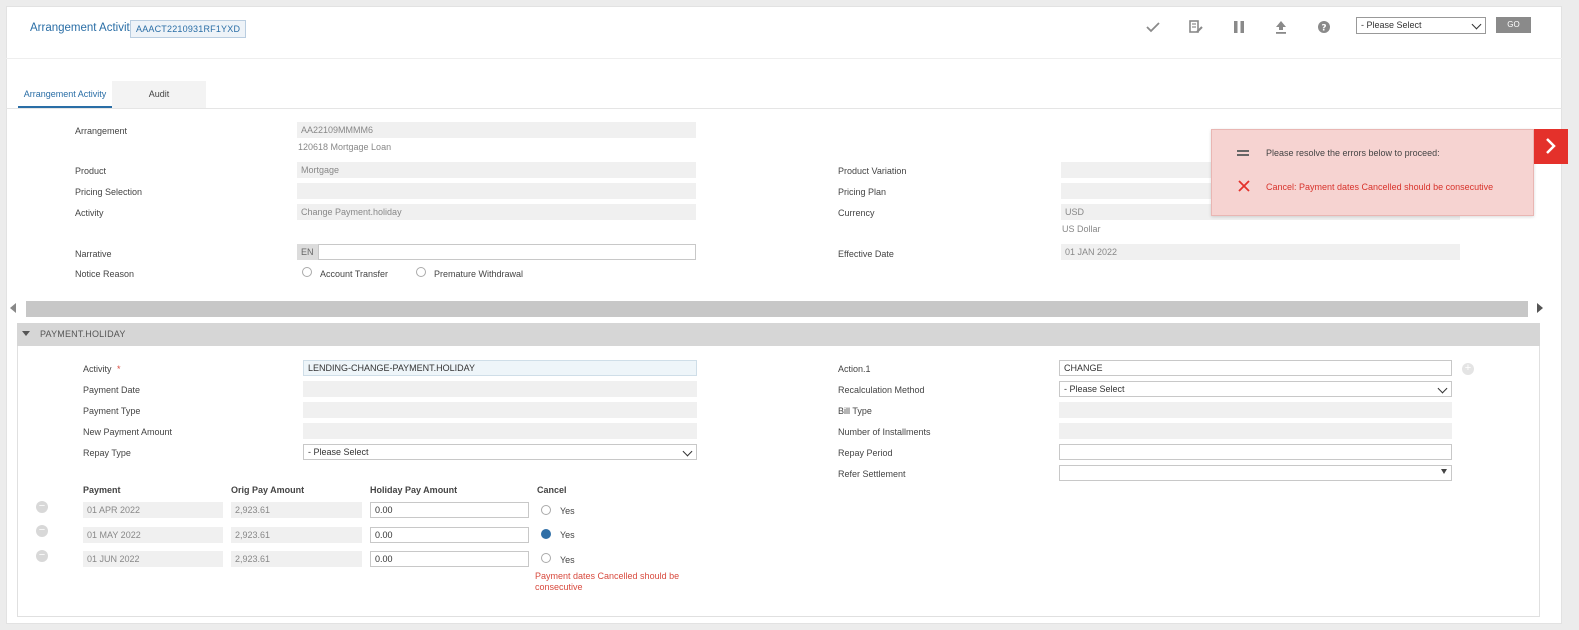  I want to click on check-icon, so click(1153, 27).